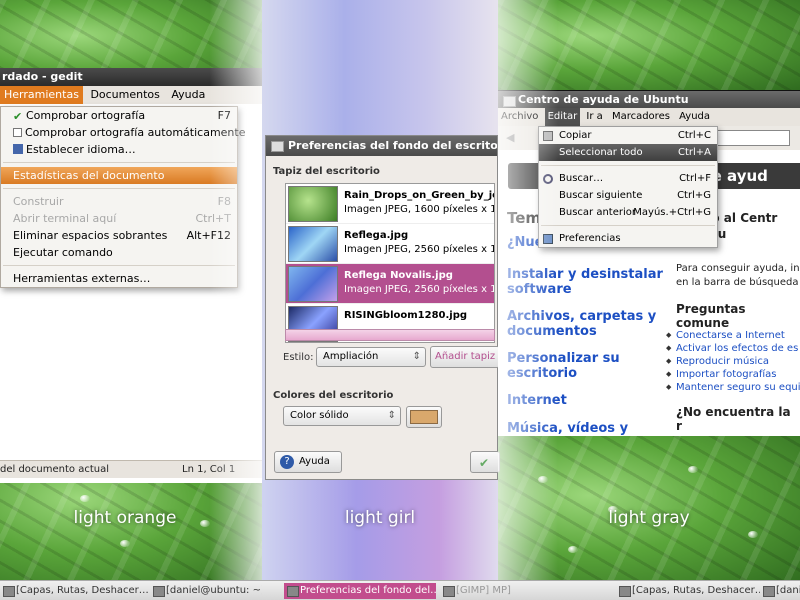  I want to click on wallpaper-middle-bottom, so click(380, 530).